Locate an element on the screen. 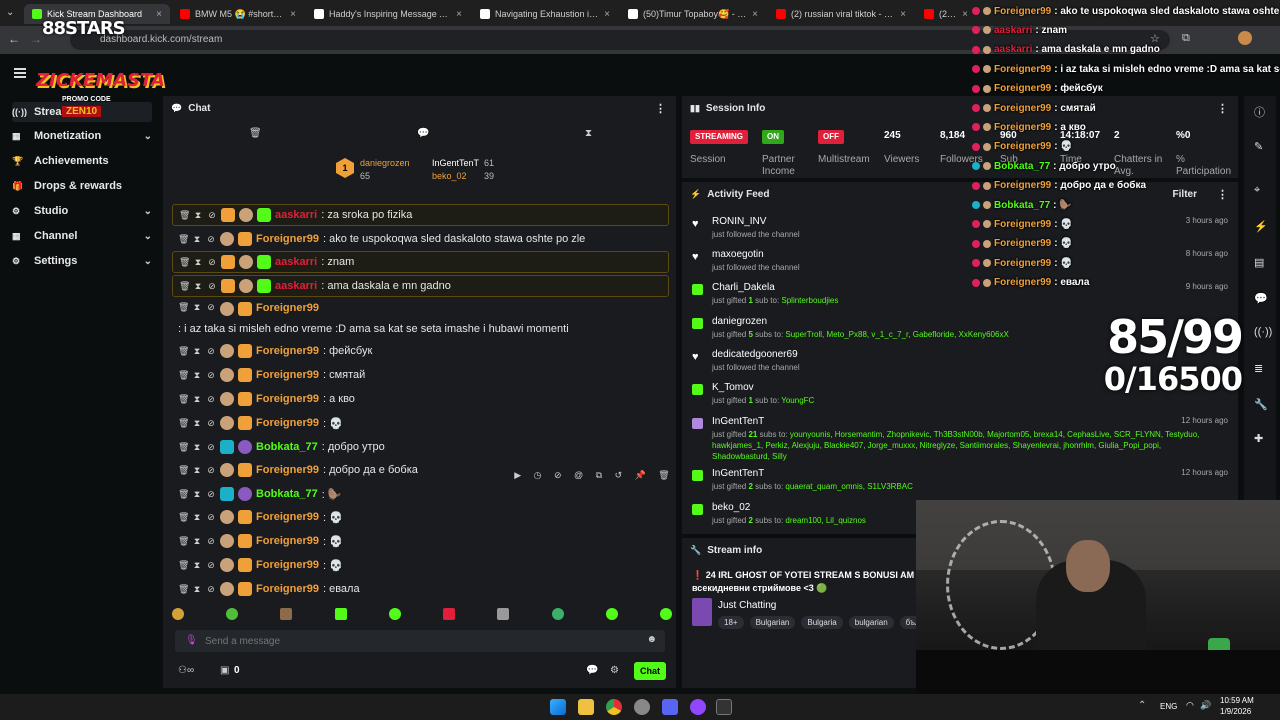 Image resolution: width=1280 pixels, height=720 pixels. undo-icon: ↺ is located at coordinates (619, 475).